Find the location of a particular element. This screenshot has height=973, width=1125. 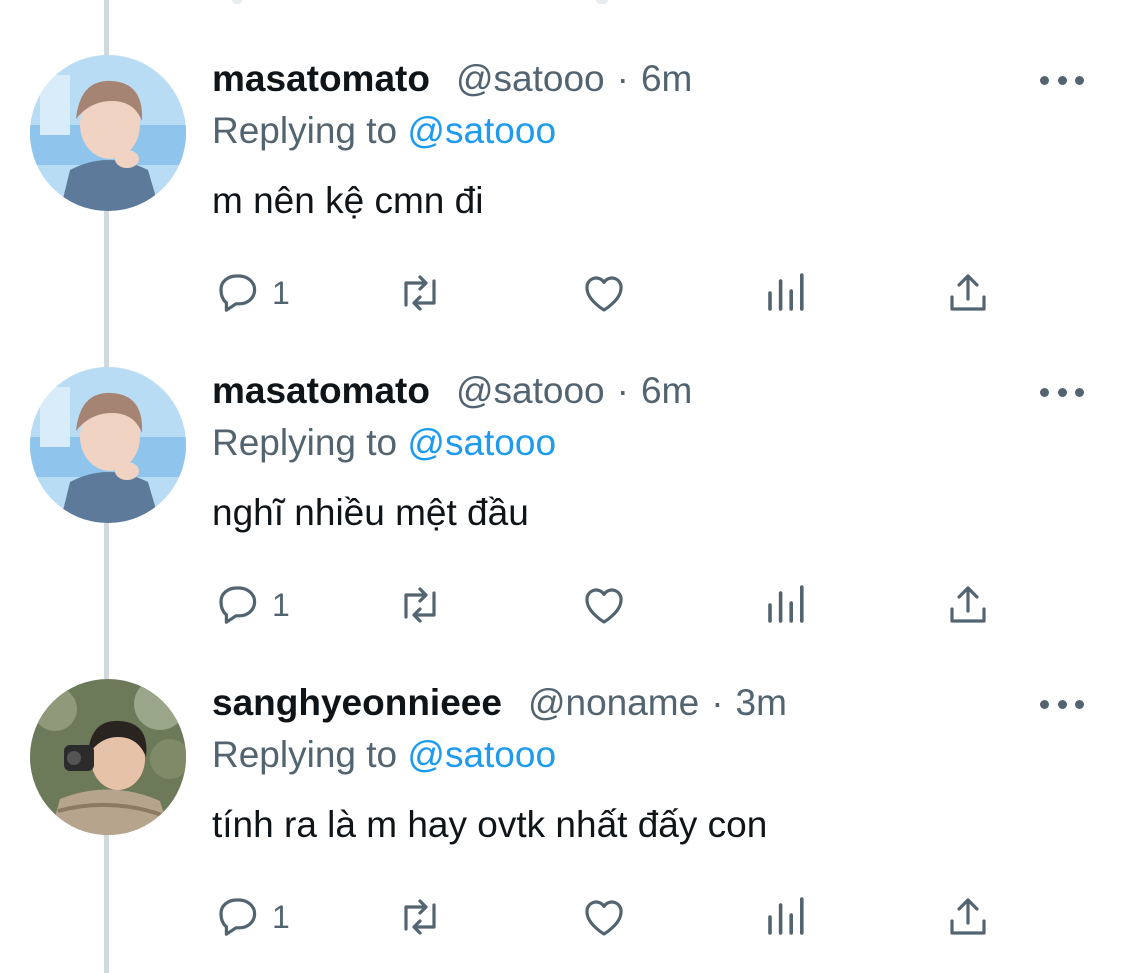

avatar-sanghyeonnieee-image is located at coordinates (108, 757).